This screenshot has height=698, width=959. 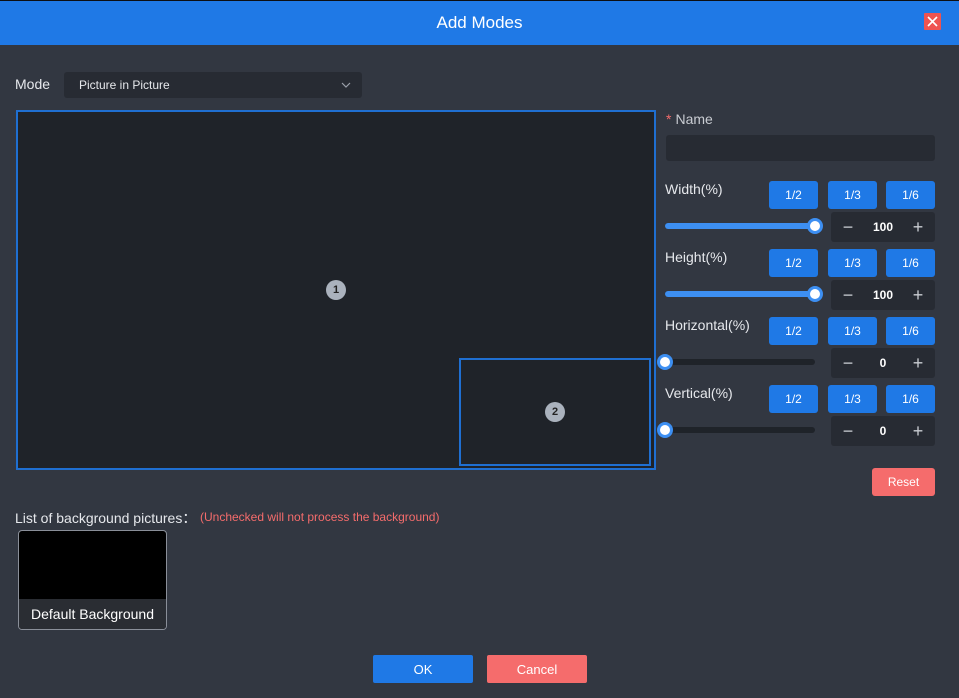 I want to click on height-slider-handle, so click(x=815, y=294).